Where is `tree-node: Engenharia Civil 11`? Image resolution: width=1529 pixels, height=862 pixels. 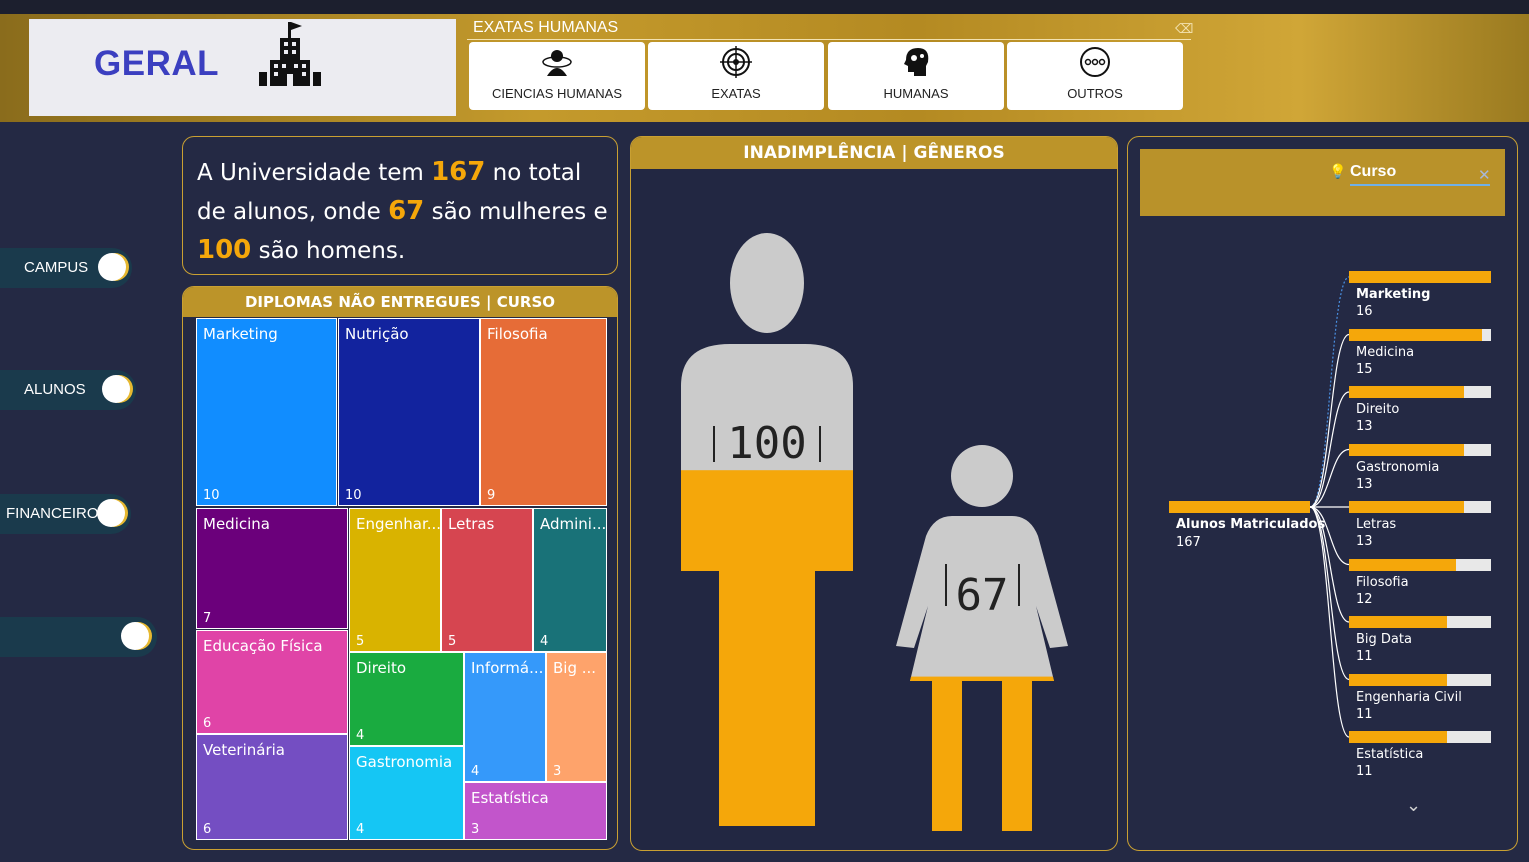
tree-node: Engenharia Civil 11 is located at coordinates (1420, 698).